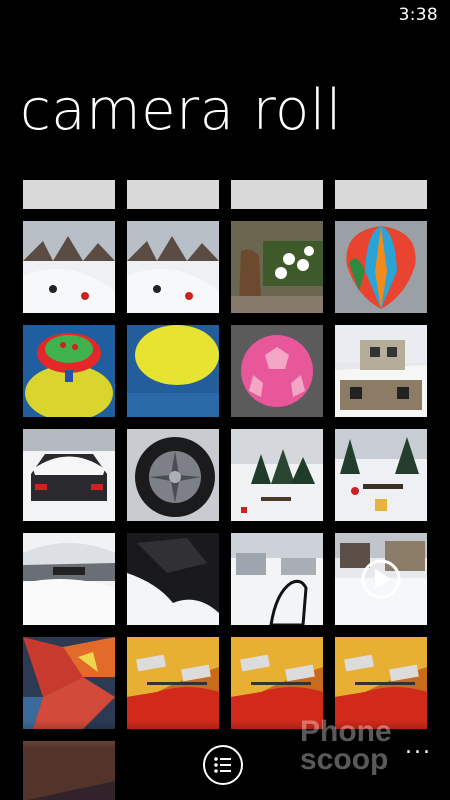  I want to click on watermark-line1: Phone, so click(346, 731).